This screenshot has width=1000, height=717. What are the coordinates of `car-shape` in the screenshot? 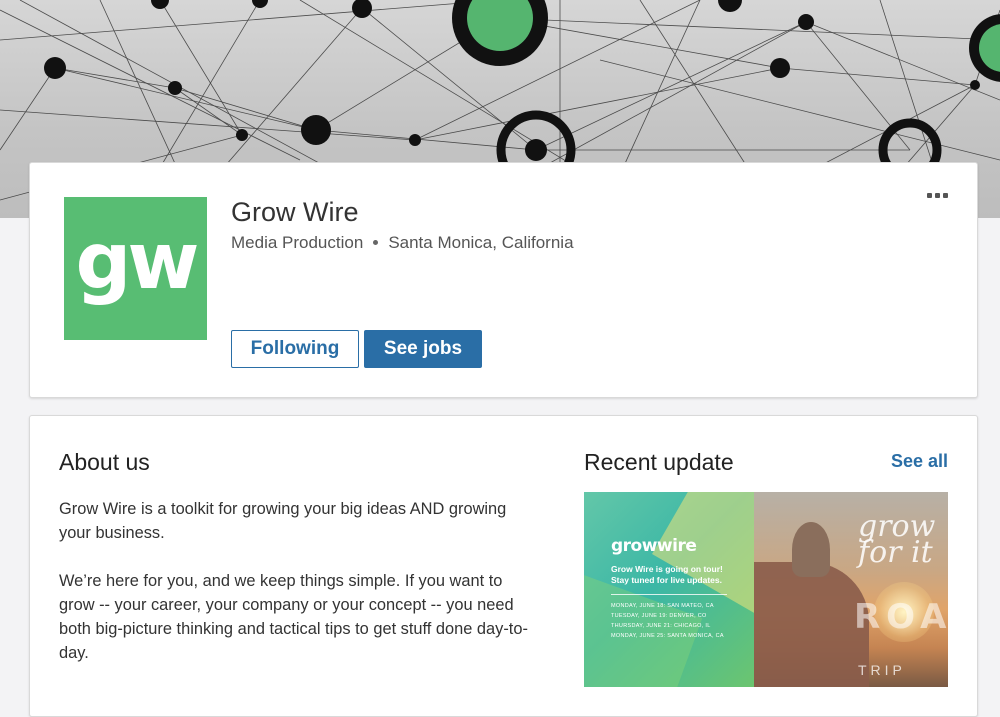 It's located at (811, 624).